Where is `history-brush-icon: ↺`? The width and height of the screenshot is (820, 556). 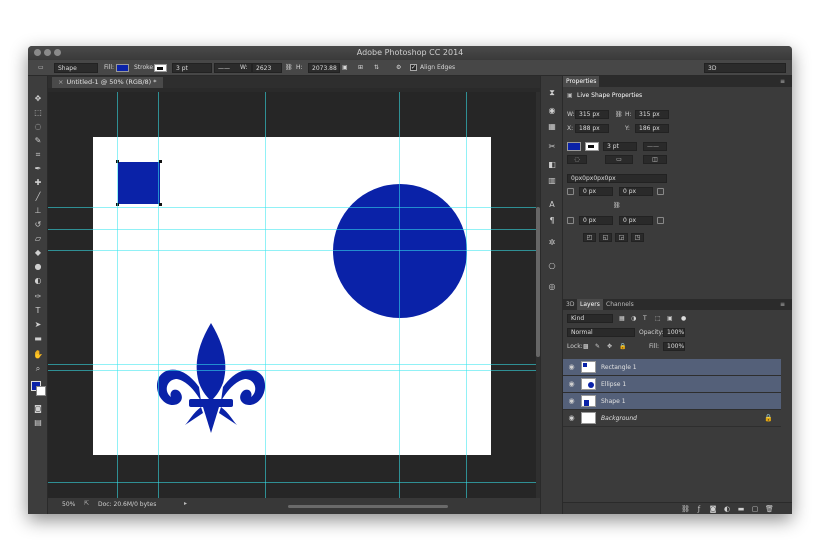 history-brush-icon: ↺ is located at coordinates (38, 224).